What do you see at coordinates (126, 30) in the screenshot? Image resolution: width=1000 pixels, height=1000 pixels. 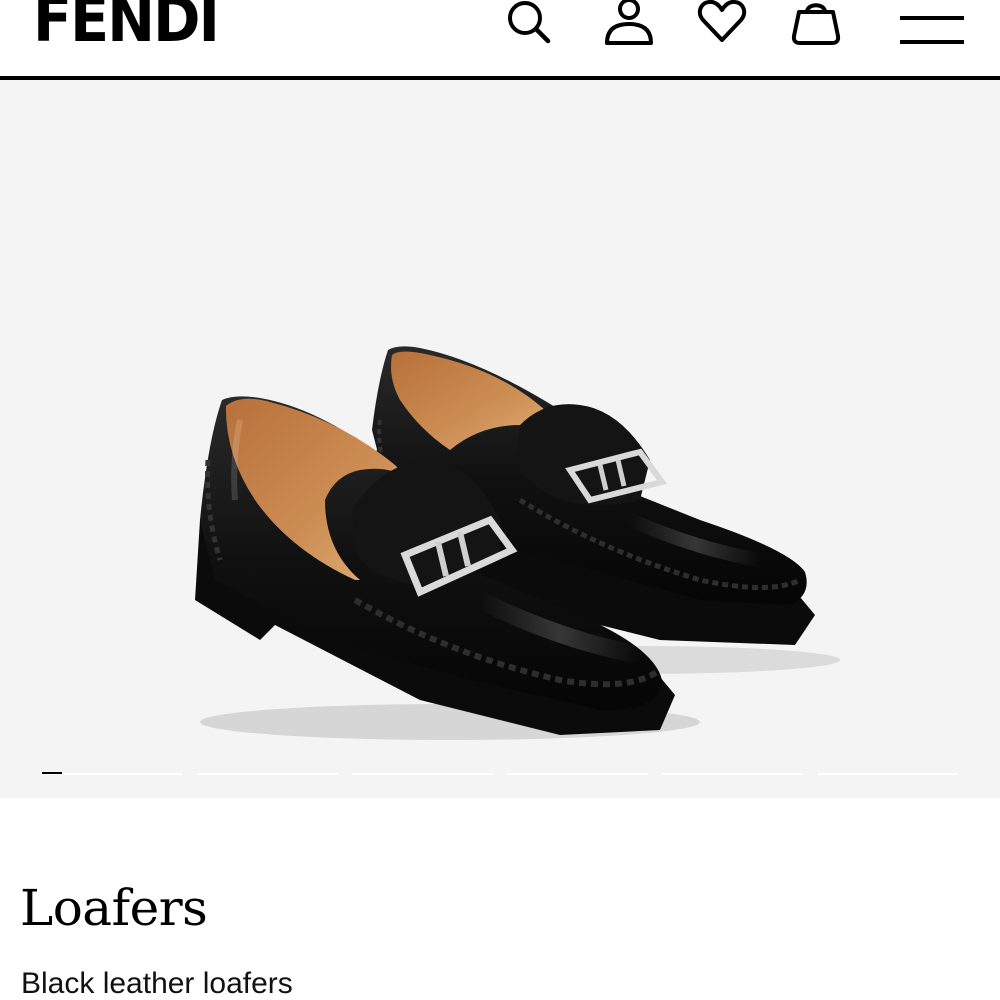 I see `brand-logo: FENDI` at bounding box center [126, 30].